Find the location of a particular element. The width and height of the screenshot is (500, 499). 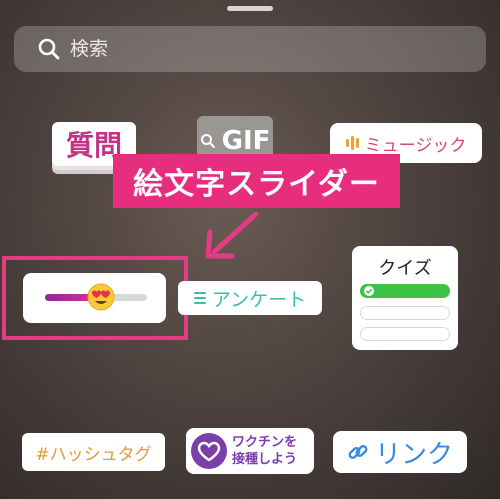

link-sticker: リンク is located at coordinates (400, 452).